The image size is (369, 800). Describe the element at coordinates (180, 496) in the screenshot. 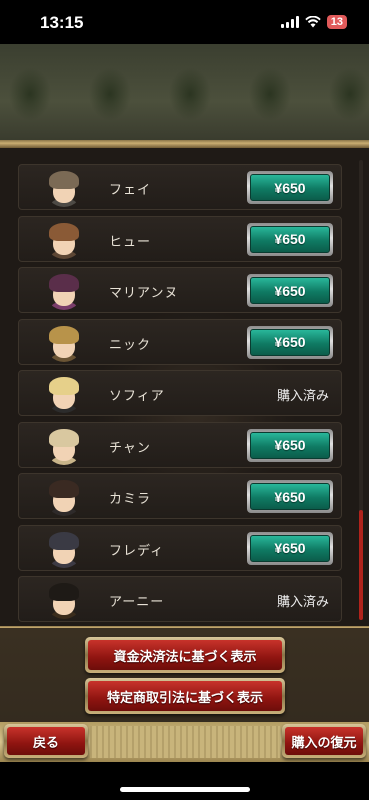

I see `product-row: カミラ ¥650` at that location.